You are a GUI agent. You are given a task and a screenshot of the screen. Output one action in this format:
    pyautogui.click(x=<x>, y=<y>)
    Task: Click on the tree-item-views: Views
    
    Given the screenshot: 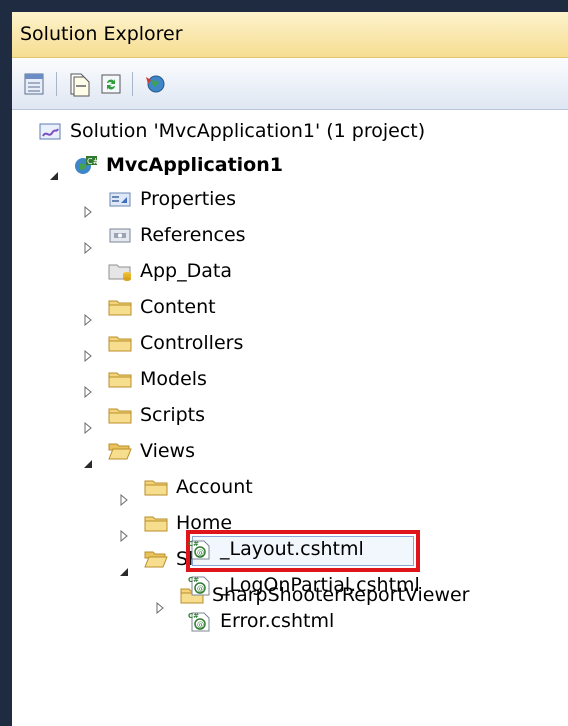 What is the action you would take?
    pyautogui.click(x=151, y=451)
    